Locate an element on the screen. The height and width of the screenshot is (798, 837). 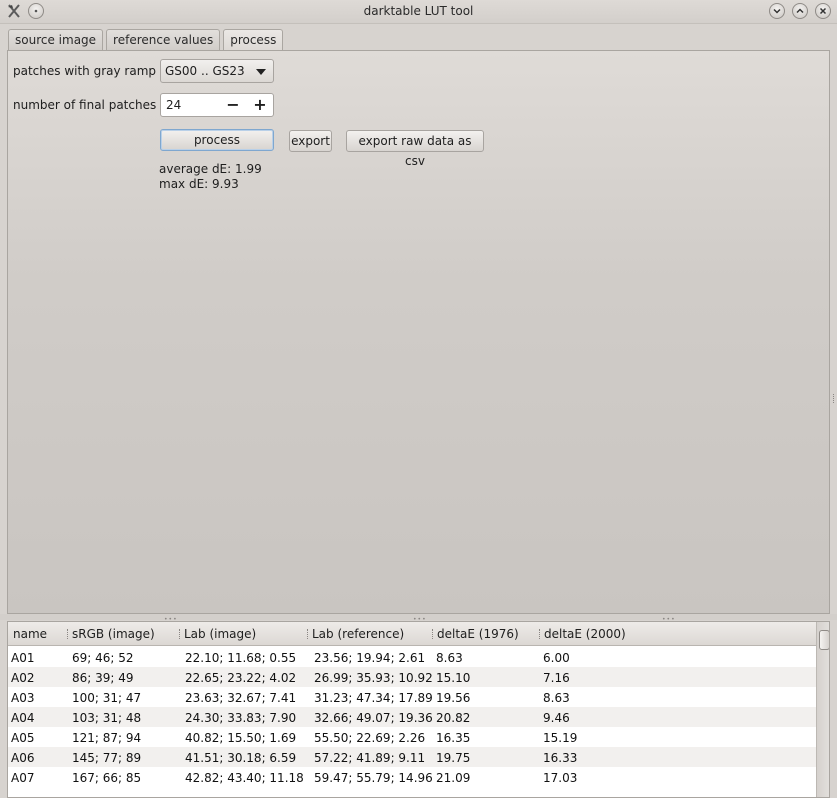
table-cell: 42.82; 43.40; 11.18 is located at coordinates (244, 778).